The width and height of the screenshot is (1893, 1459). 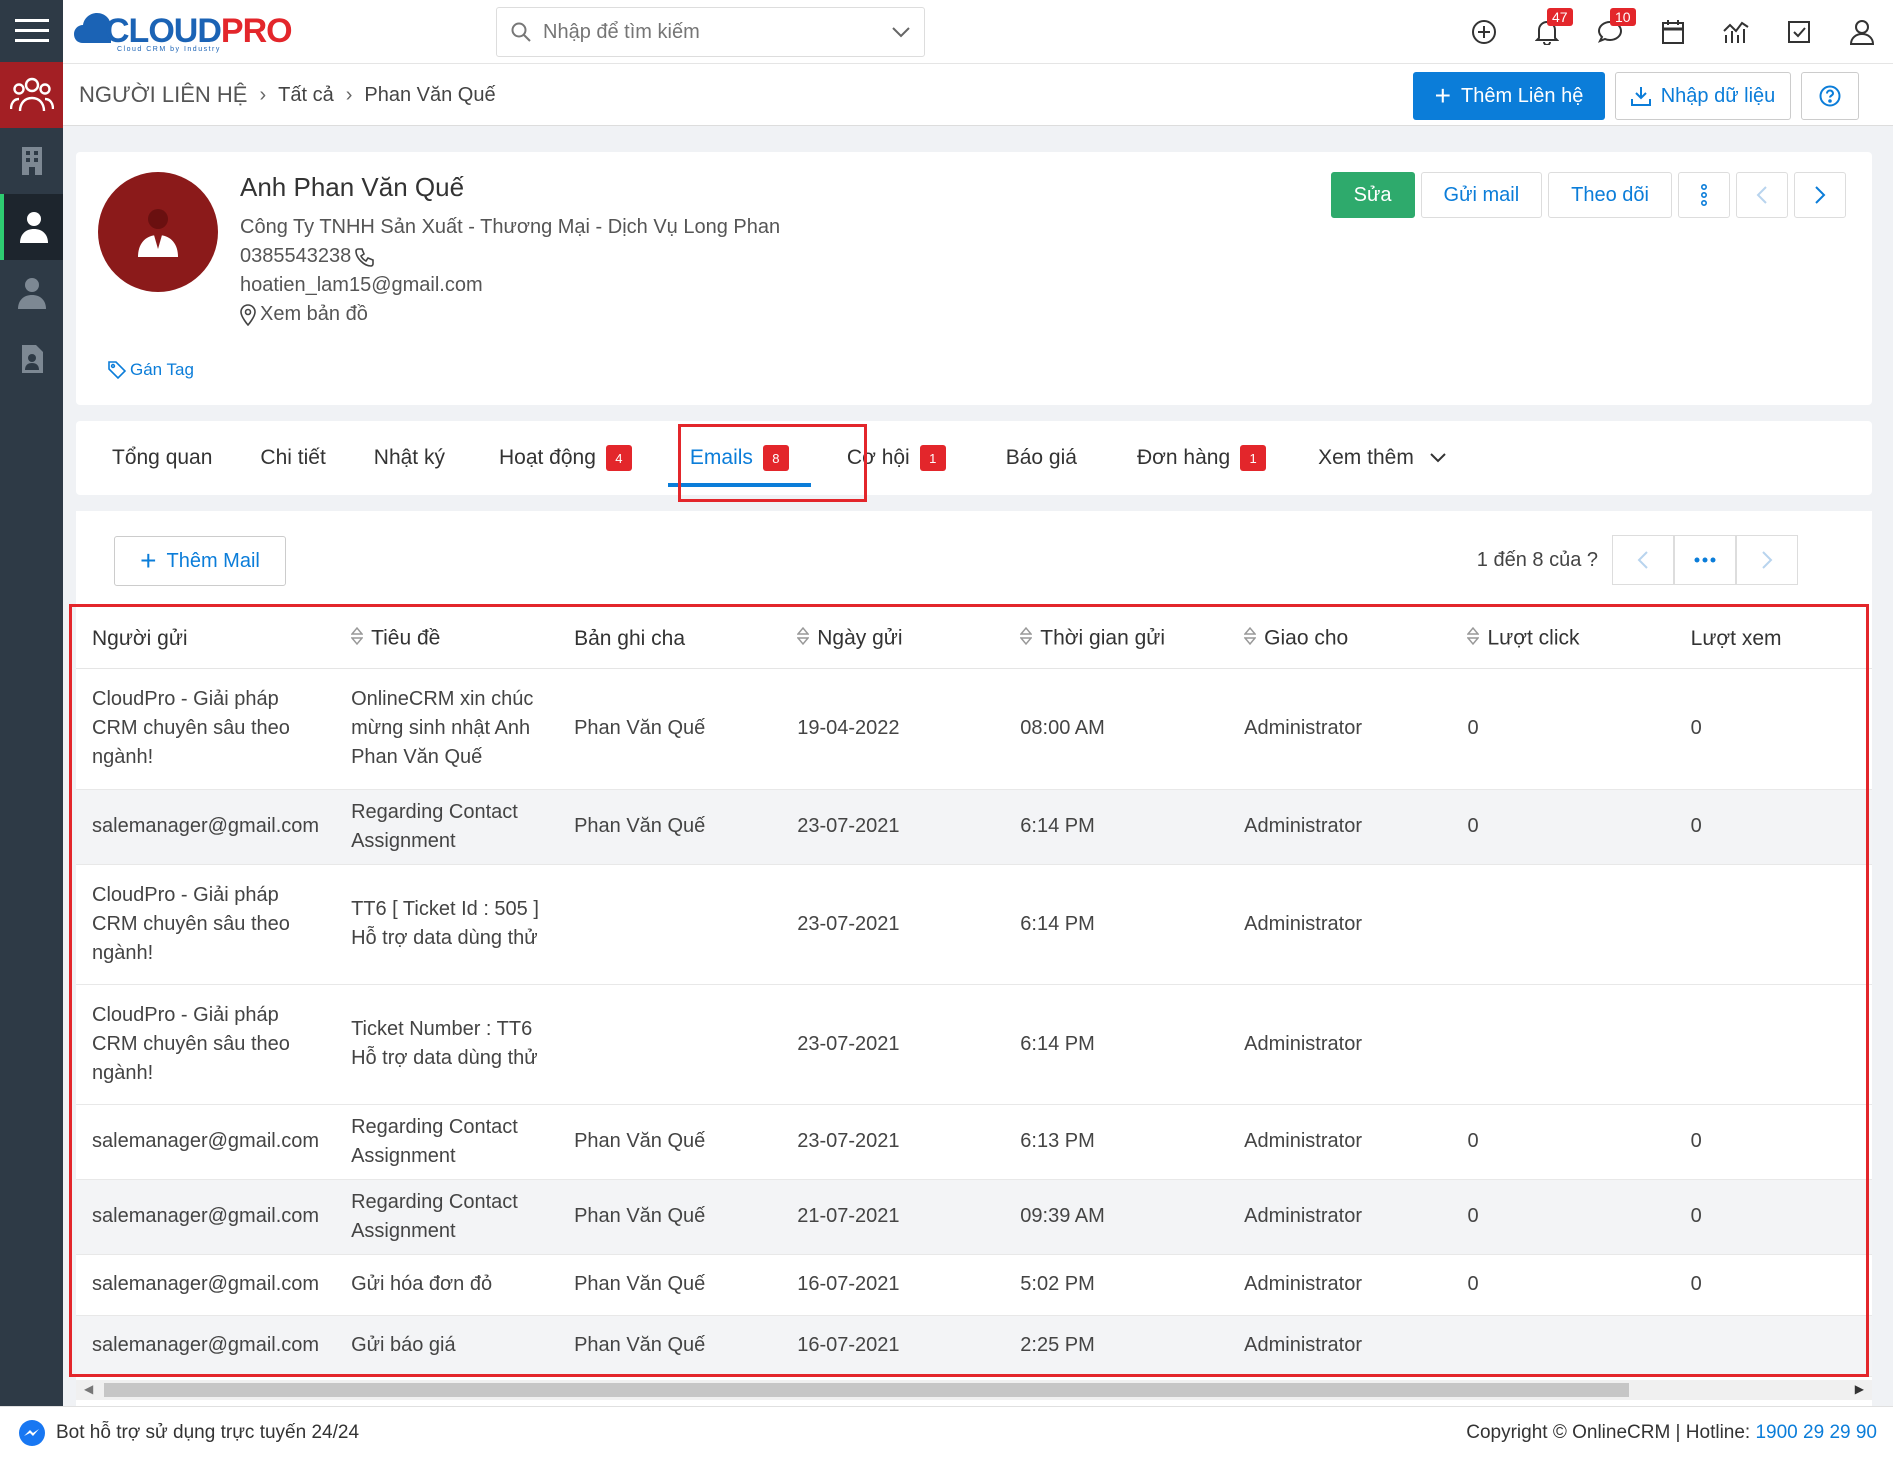 I want to click on next-page-button, so click(x=1767, y=560).